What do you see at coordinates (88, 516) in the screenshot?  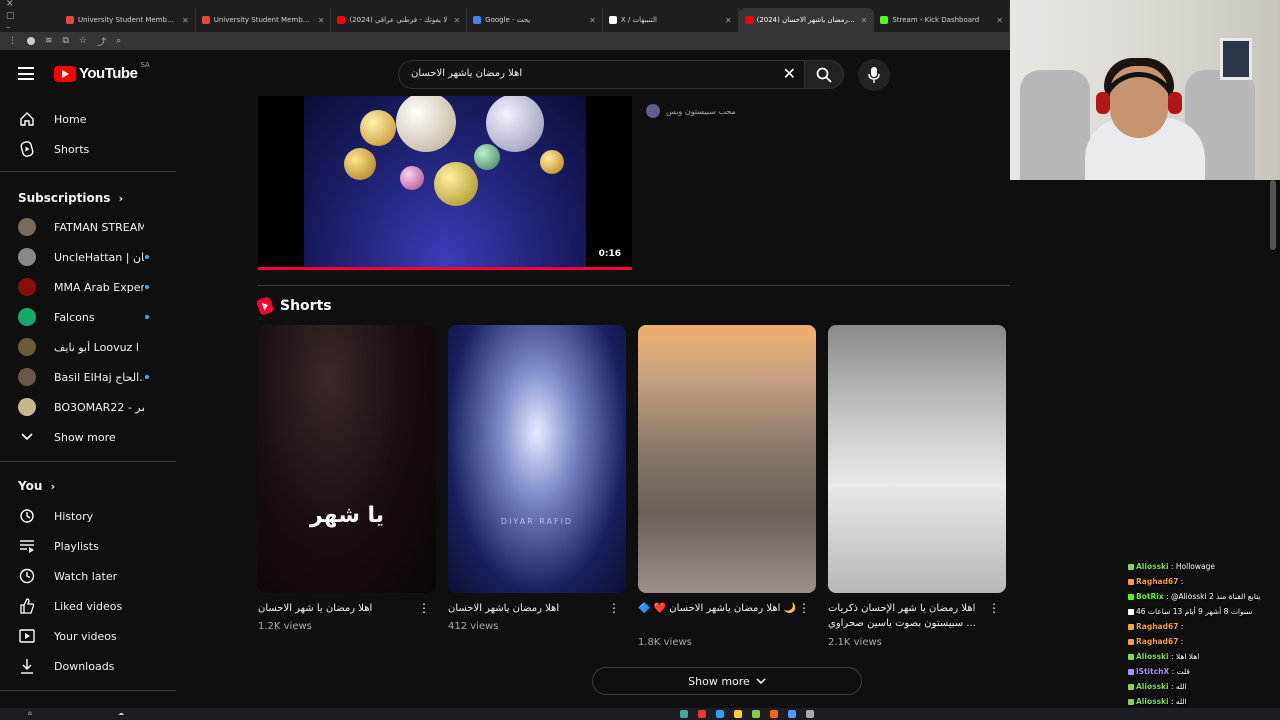 I see `sidebar-item-history: History` at bounding box center [88, 516].